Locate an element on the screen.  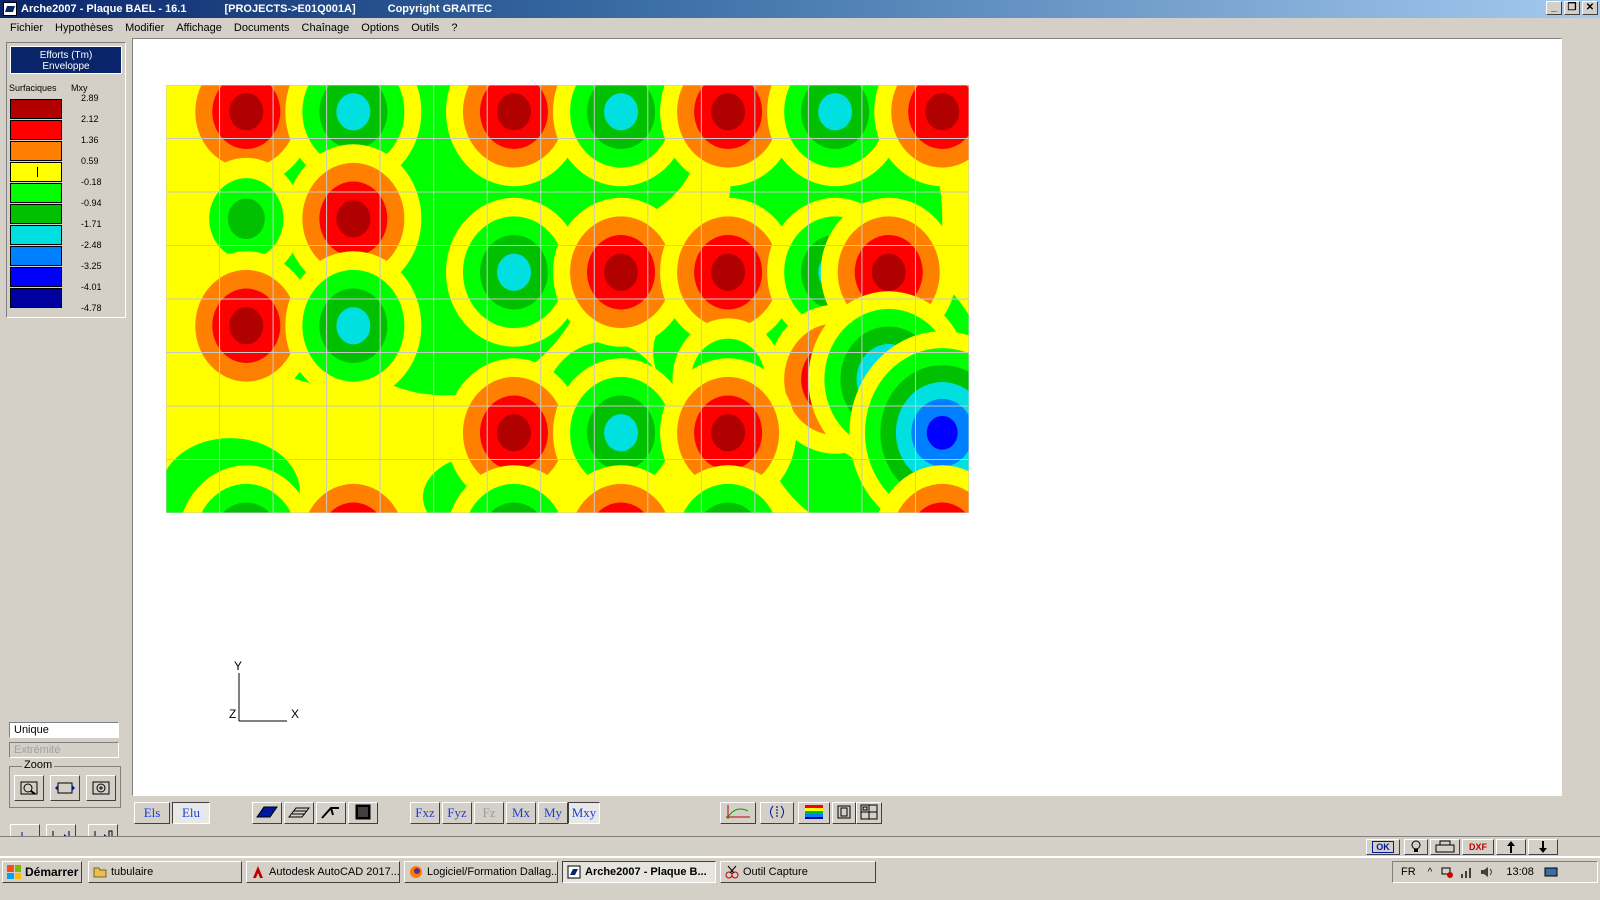
arrow-up-button is located at coordinates (1511, 847).